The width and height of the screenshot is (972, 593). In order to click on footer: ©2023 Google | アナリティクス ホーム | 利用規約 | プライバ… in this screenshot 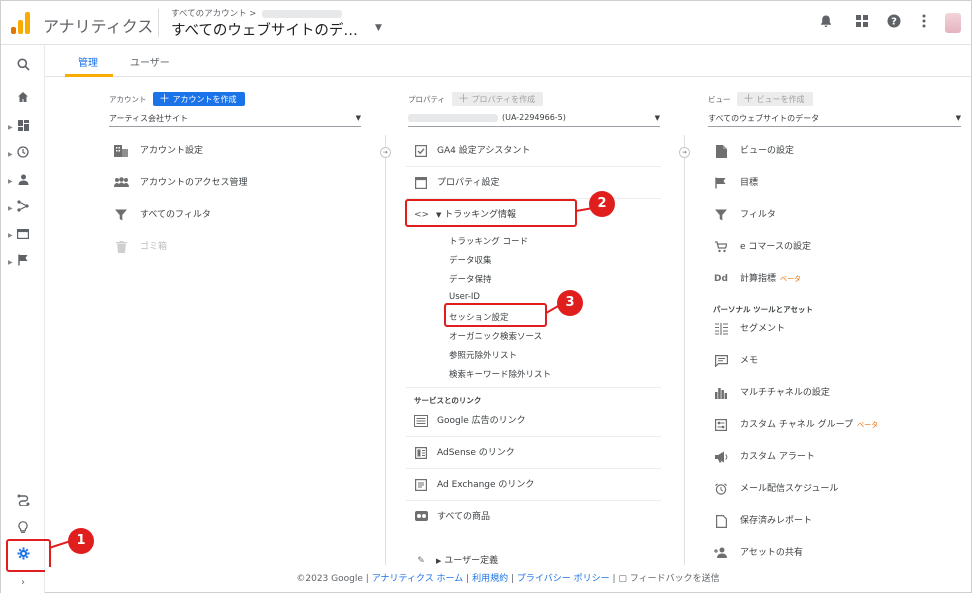, I will do `click(508, 579)`.